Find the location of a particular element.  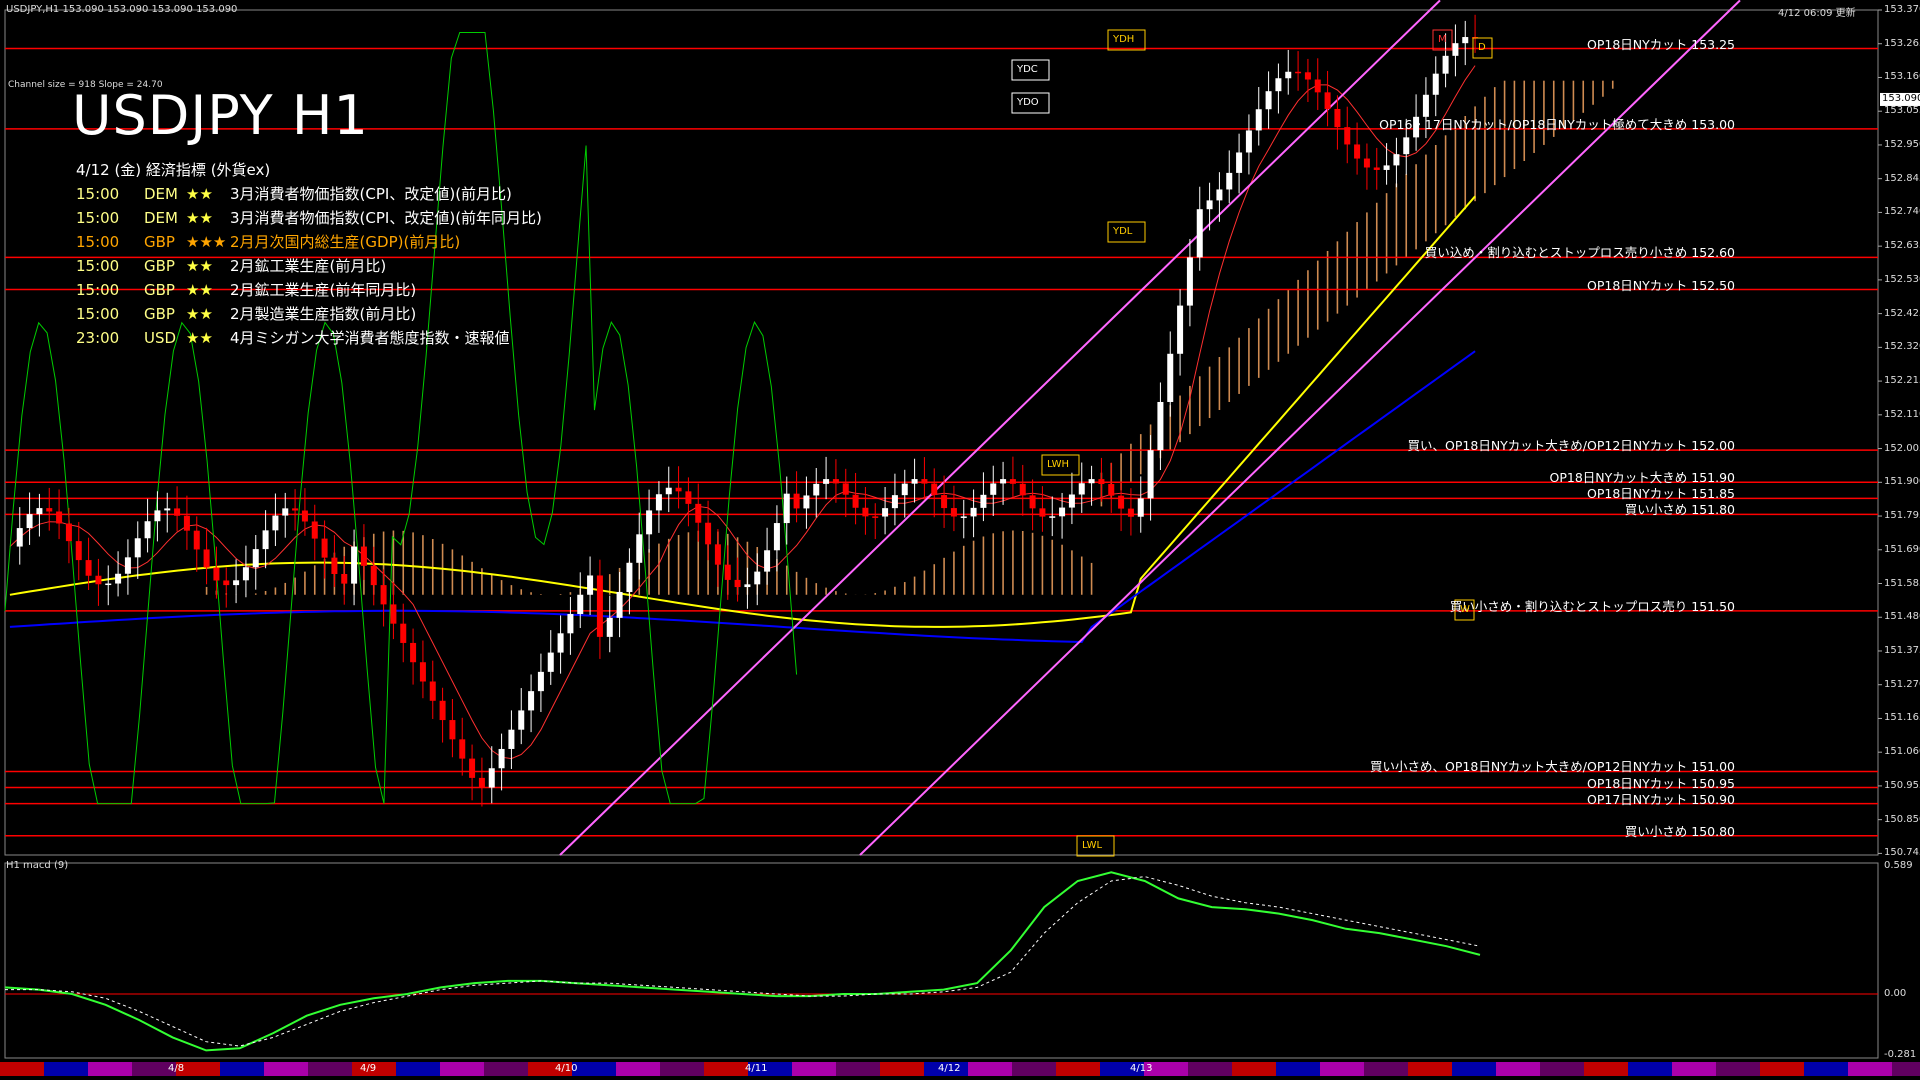

price-level-note: OP17日NYカット 150.90 is located at coordinates (1661, 799).